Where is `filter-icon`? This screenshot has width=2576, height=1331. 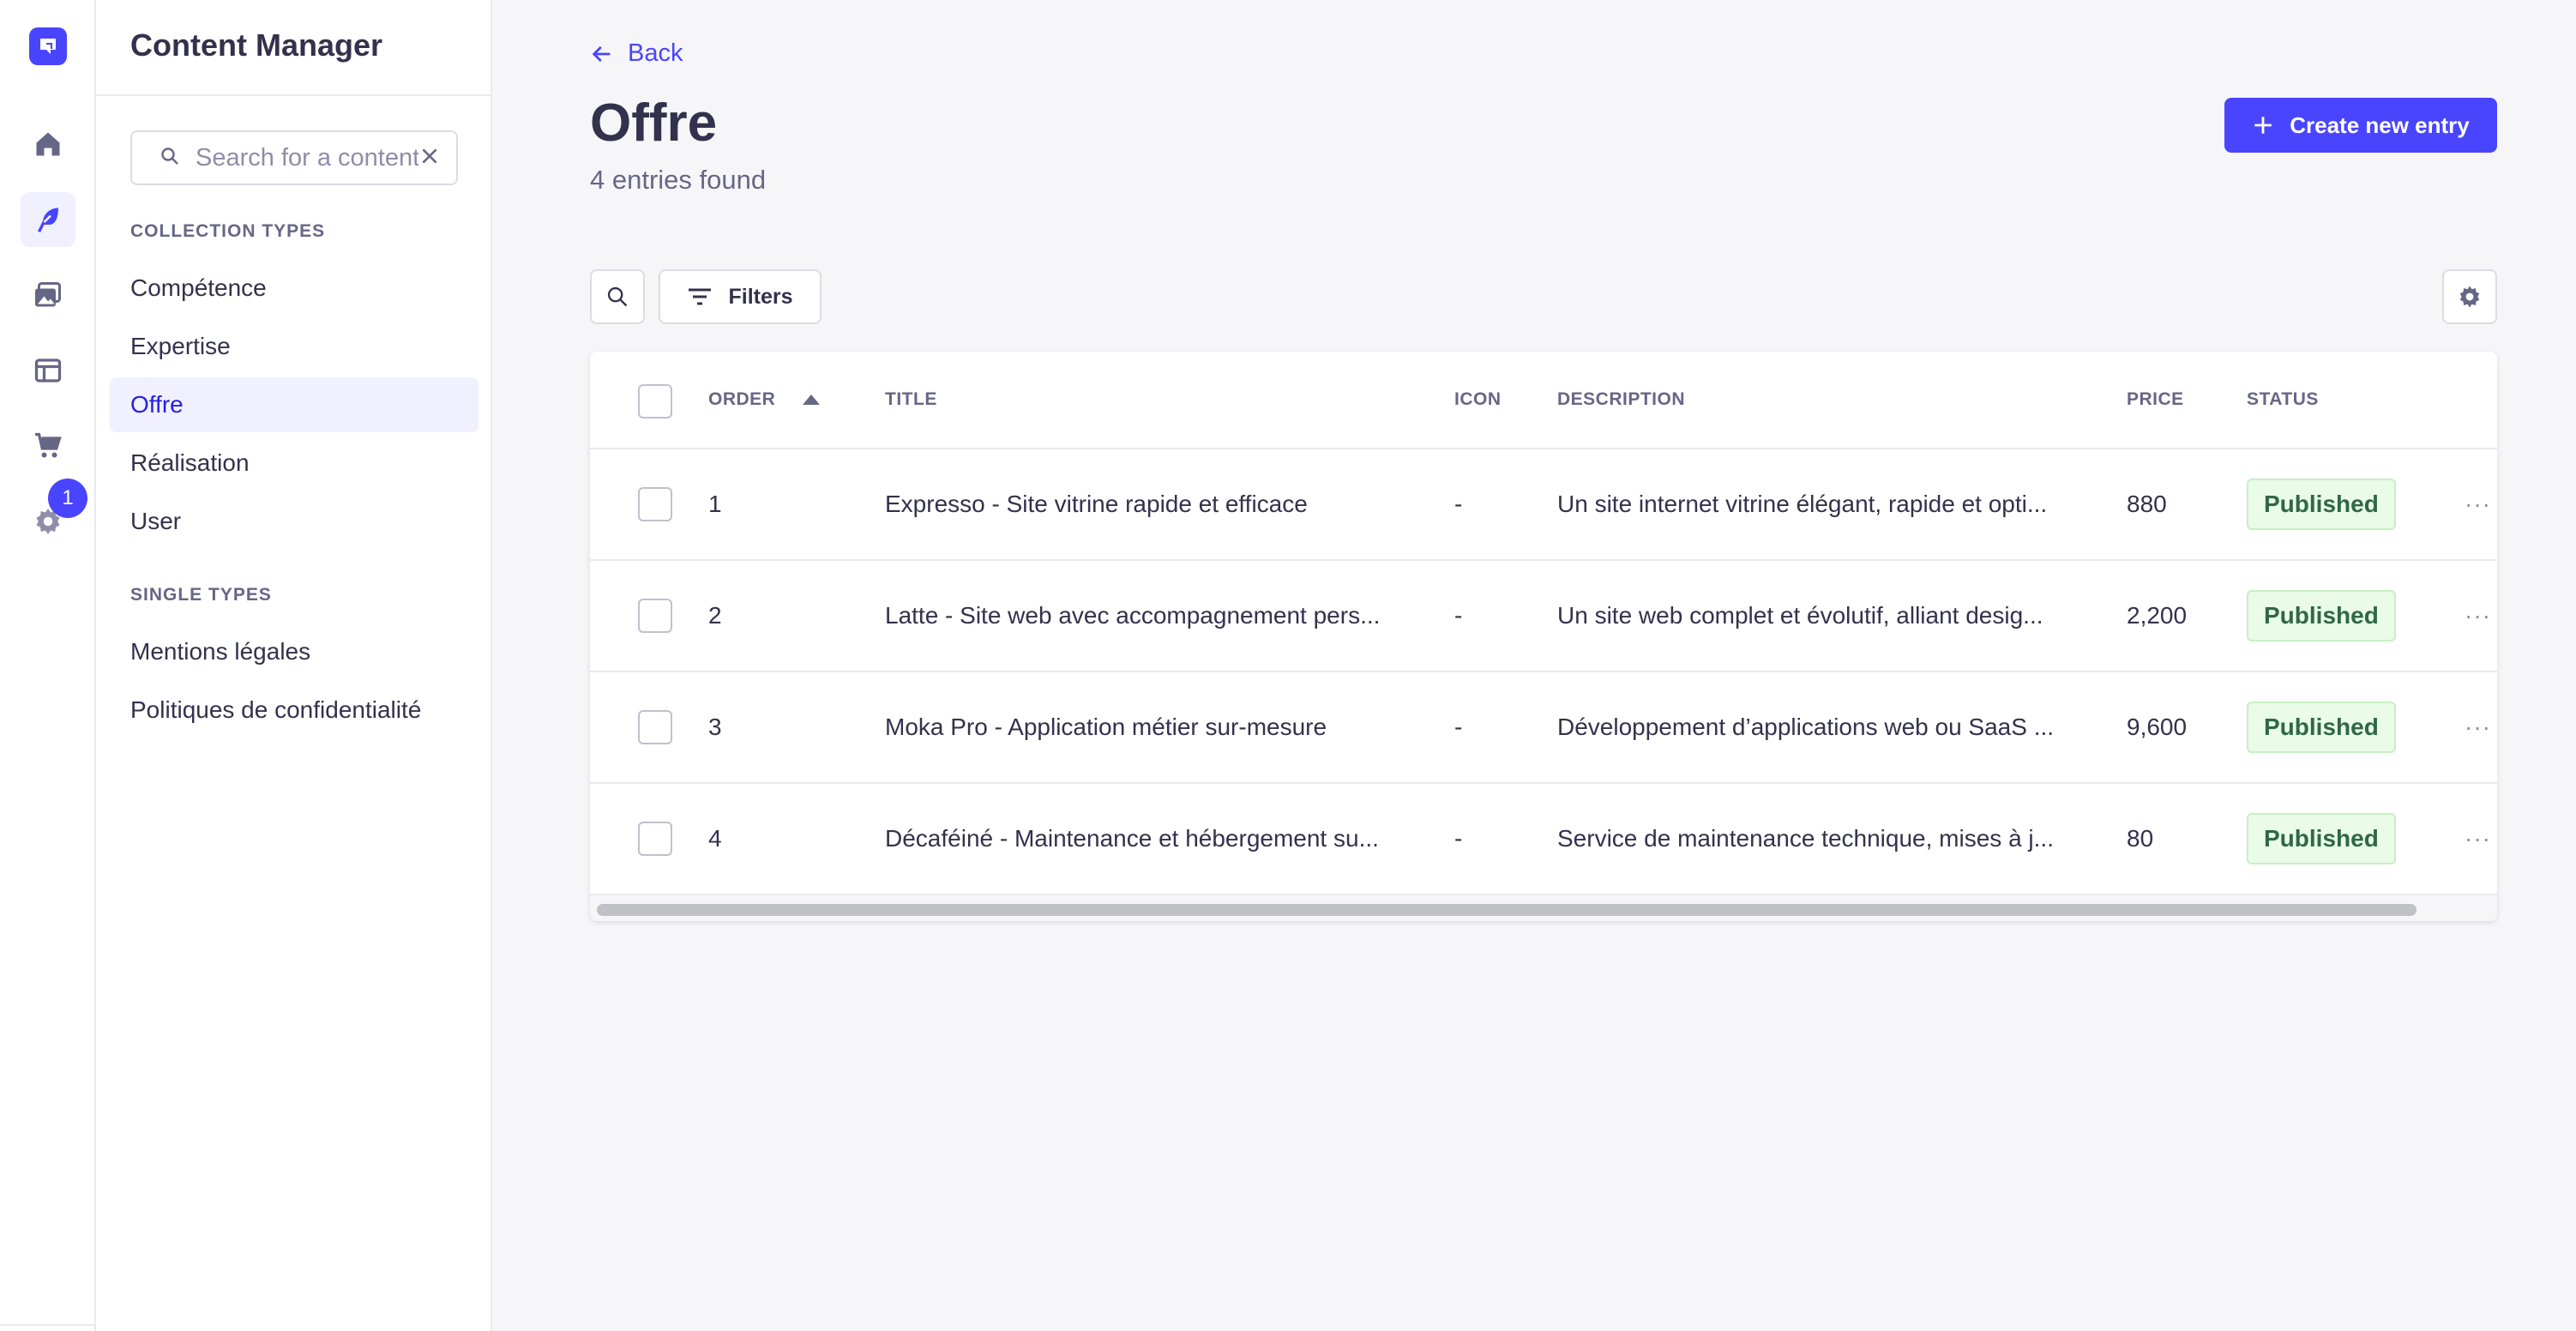
filter-icon is located at coordinates (700, 296).